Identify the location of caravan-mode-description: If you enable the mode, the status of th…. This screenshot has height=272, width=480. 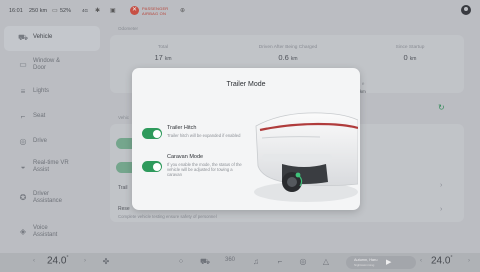
(204, 170).